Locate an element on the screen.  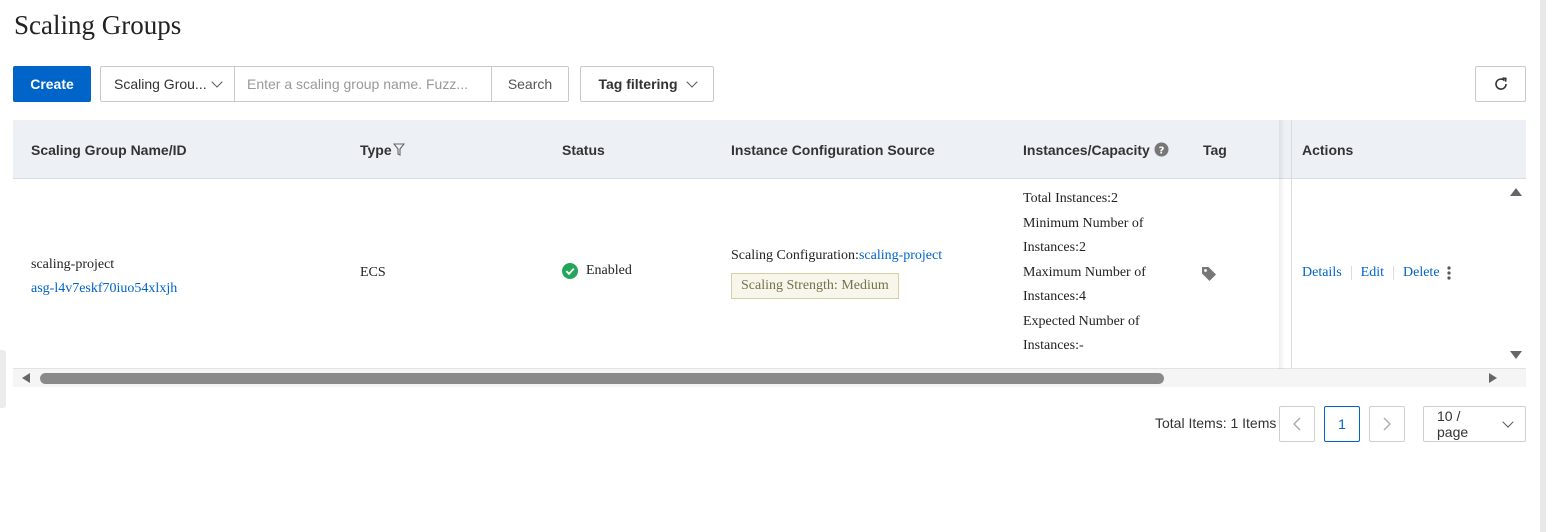
status-label: Enabled is located at coordinates (609, 270).